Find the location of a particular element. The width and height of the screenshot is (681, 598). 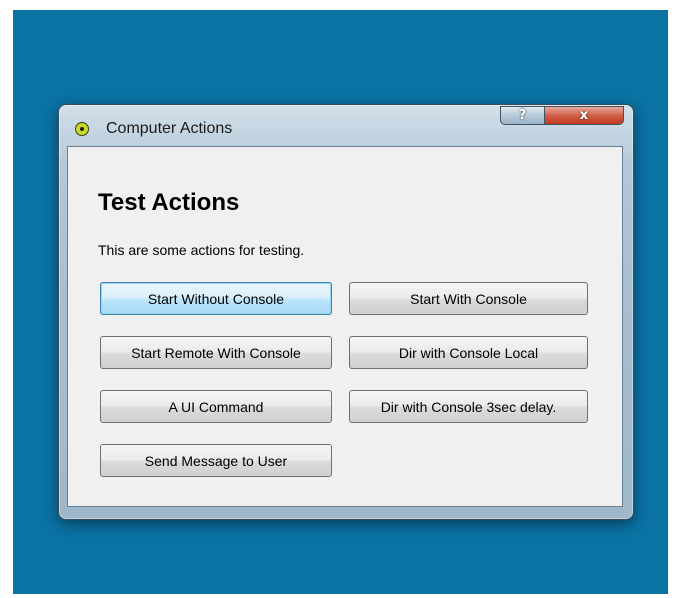

question-mark-icon: ? is located at coordinates (522, 115).